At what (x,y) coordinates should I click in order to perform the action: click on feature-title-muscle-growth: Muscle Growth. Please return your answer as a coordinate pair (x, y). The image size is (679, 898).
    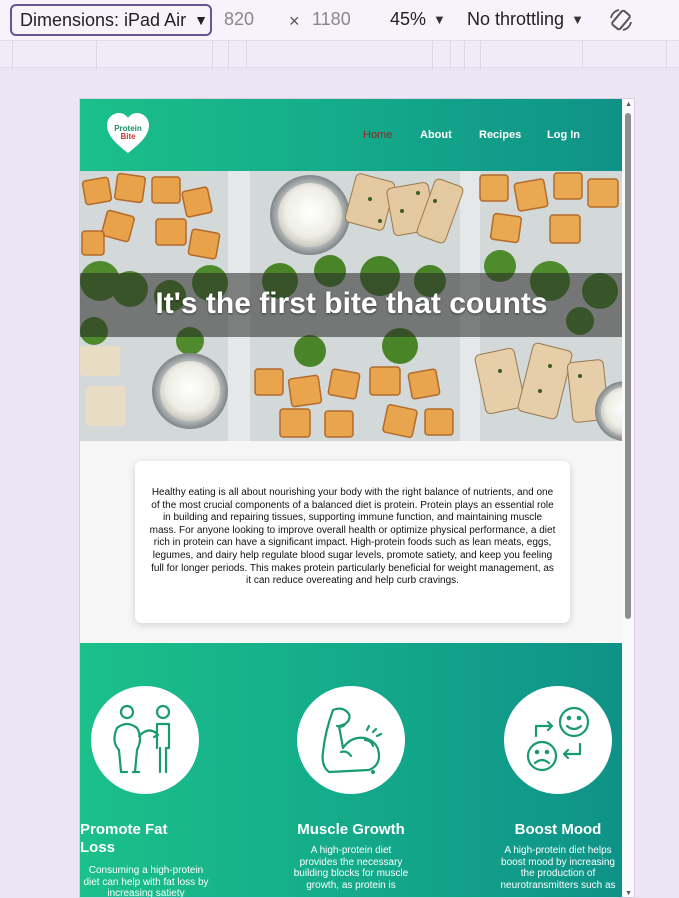
    Looking at the image, I should click on (351, 829).